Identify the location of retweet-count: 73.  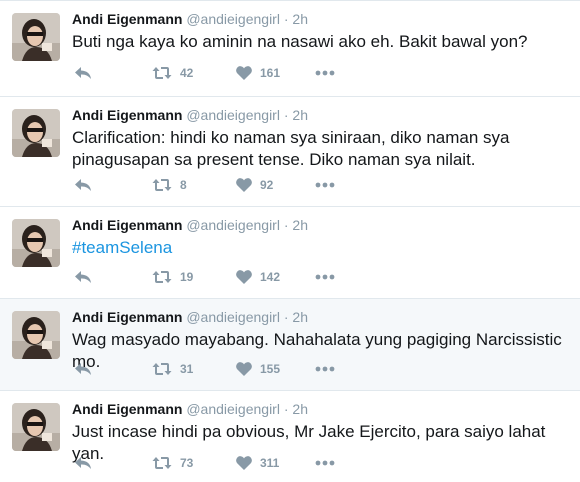
(187, 463).